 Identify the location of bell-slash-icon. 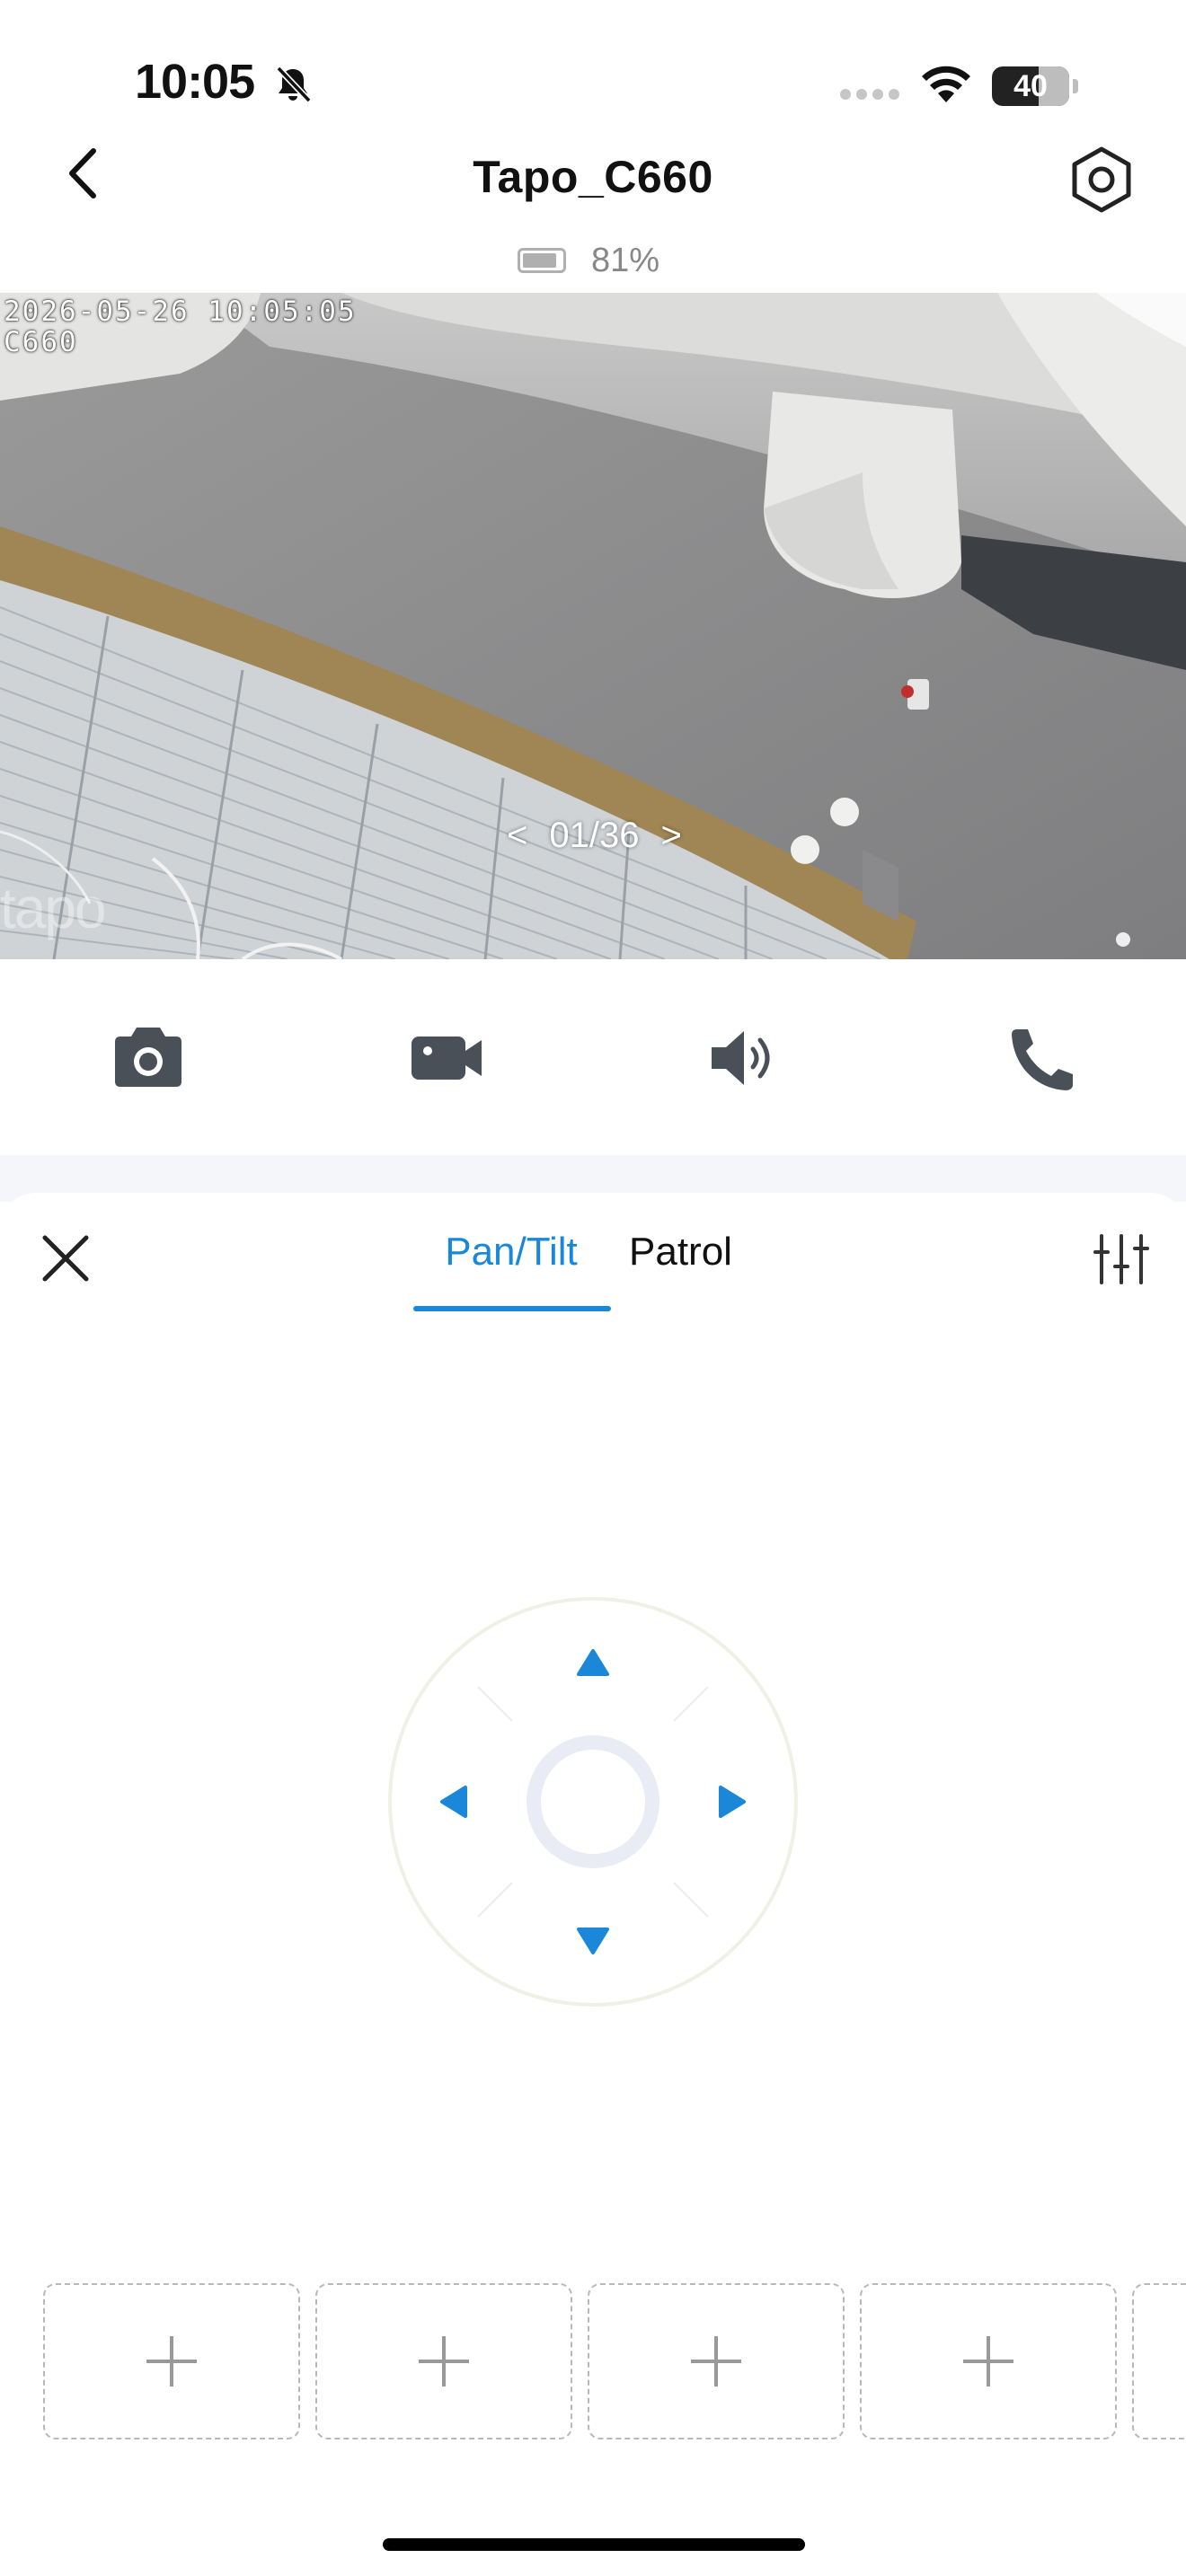
(294, 84).